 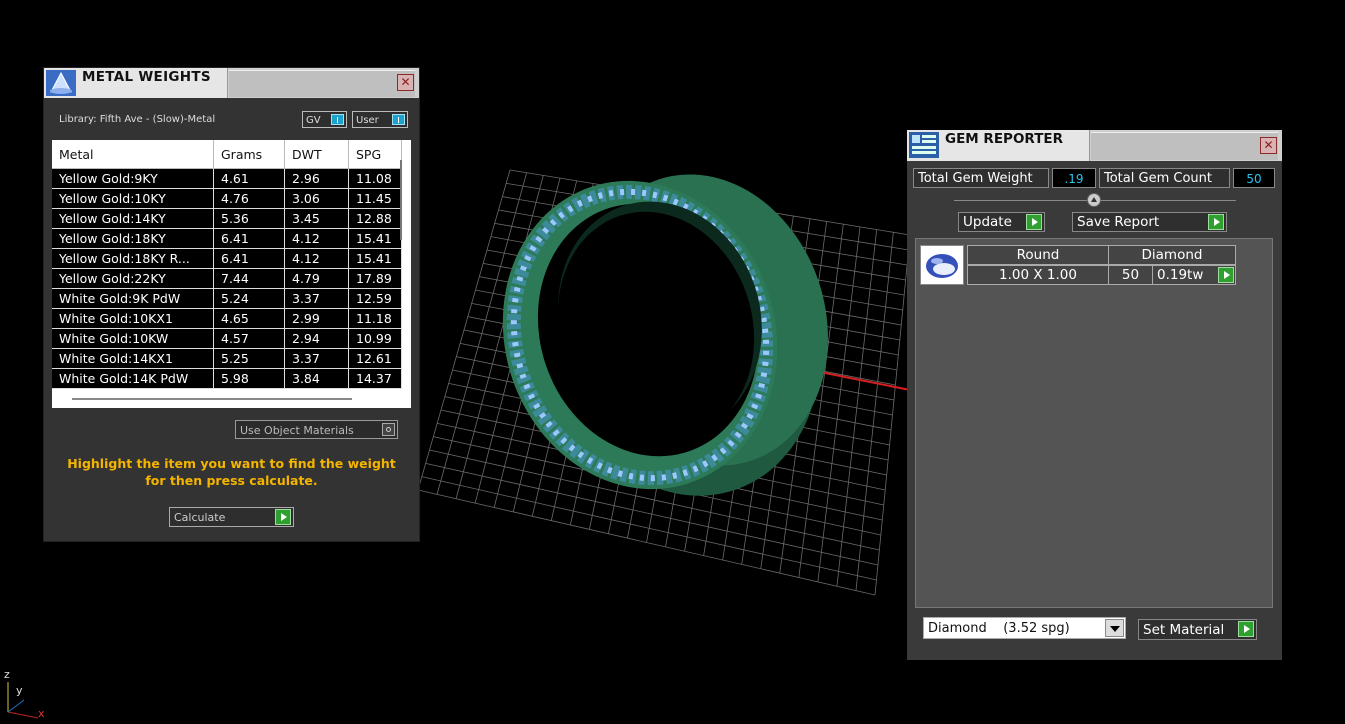 I want to click on gem-reporter-title: GEM REPORTER, so click(x=1004, y=139).